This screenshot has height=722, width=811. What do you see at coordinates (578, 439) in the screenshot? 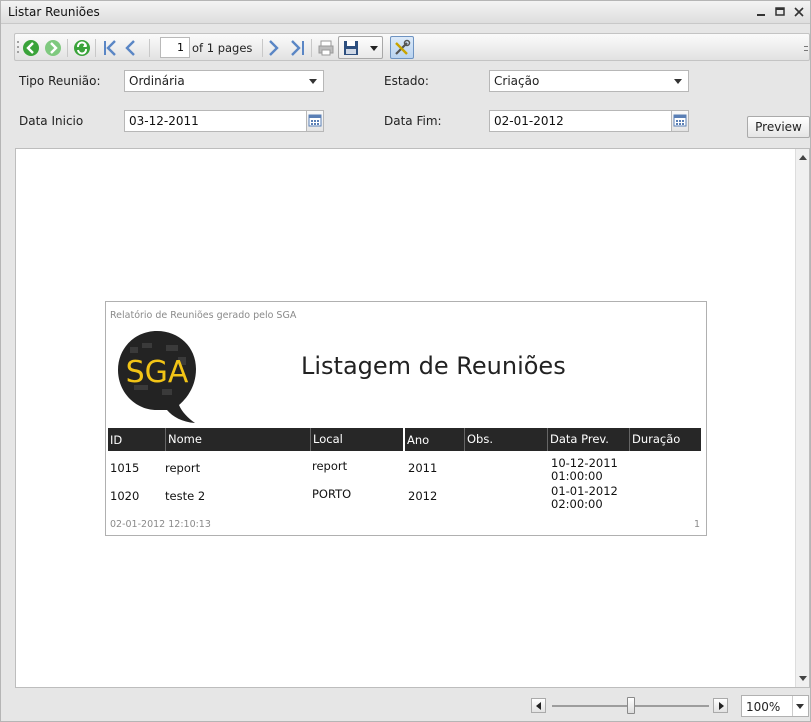
I see `col-data-prev: Data Prev.` at bounding box center [578, 439].